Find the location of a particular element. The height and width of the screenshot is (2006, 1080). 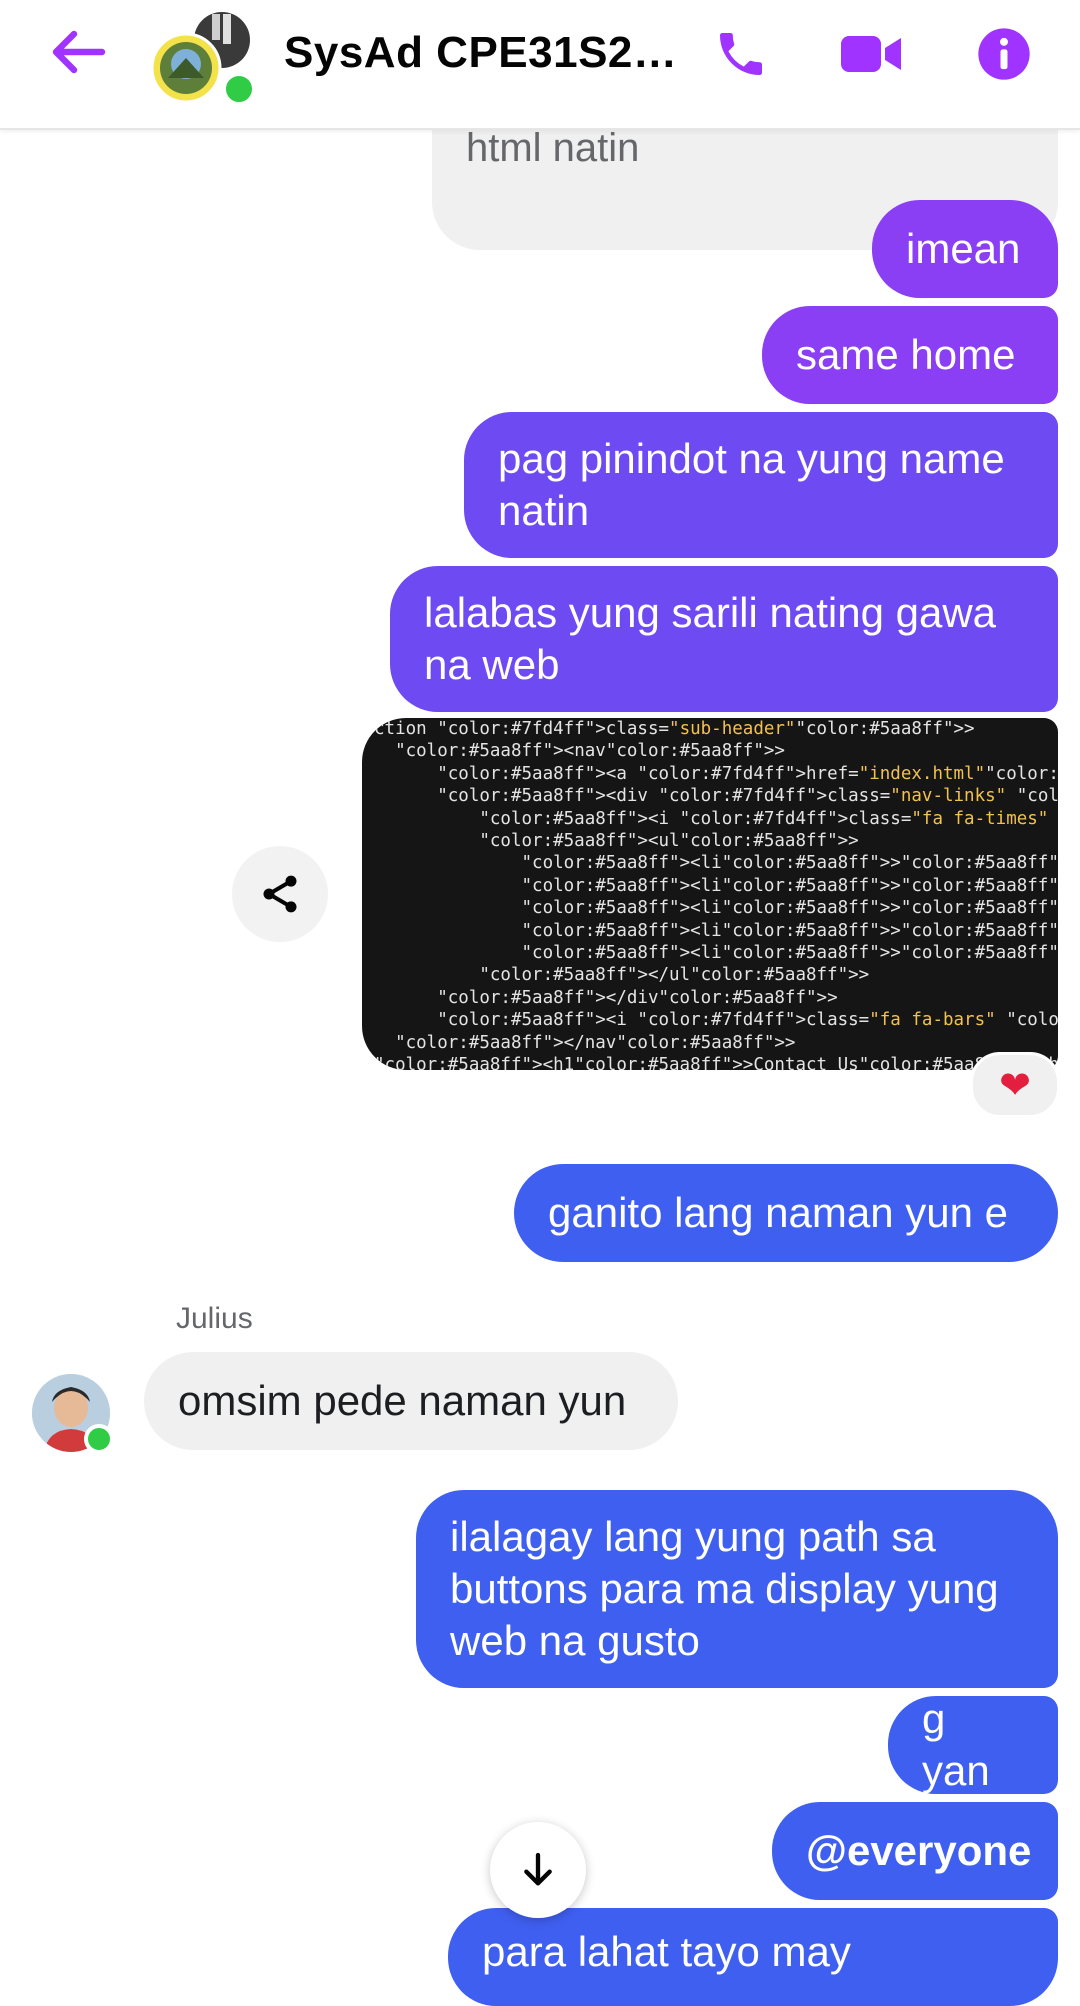

code-line: "color:#5aa8ff"><ul"color:#5aa8ff">> is located at coordinates (669, 841).